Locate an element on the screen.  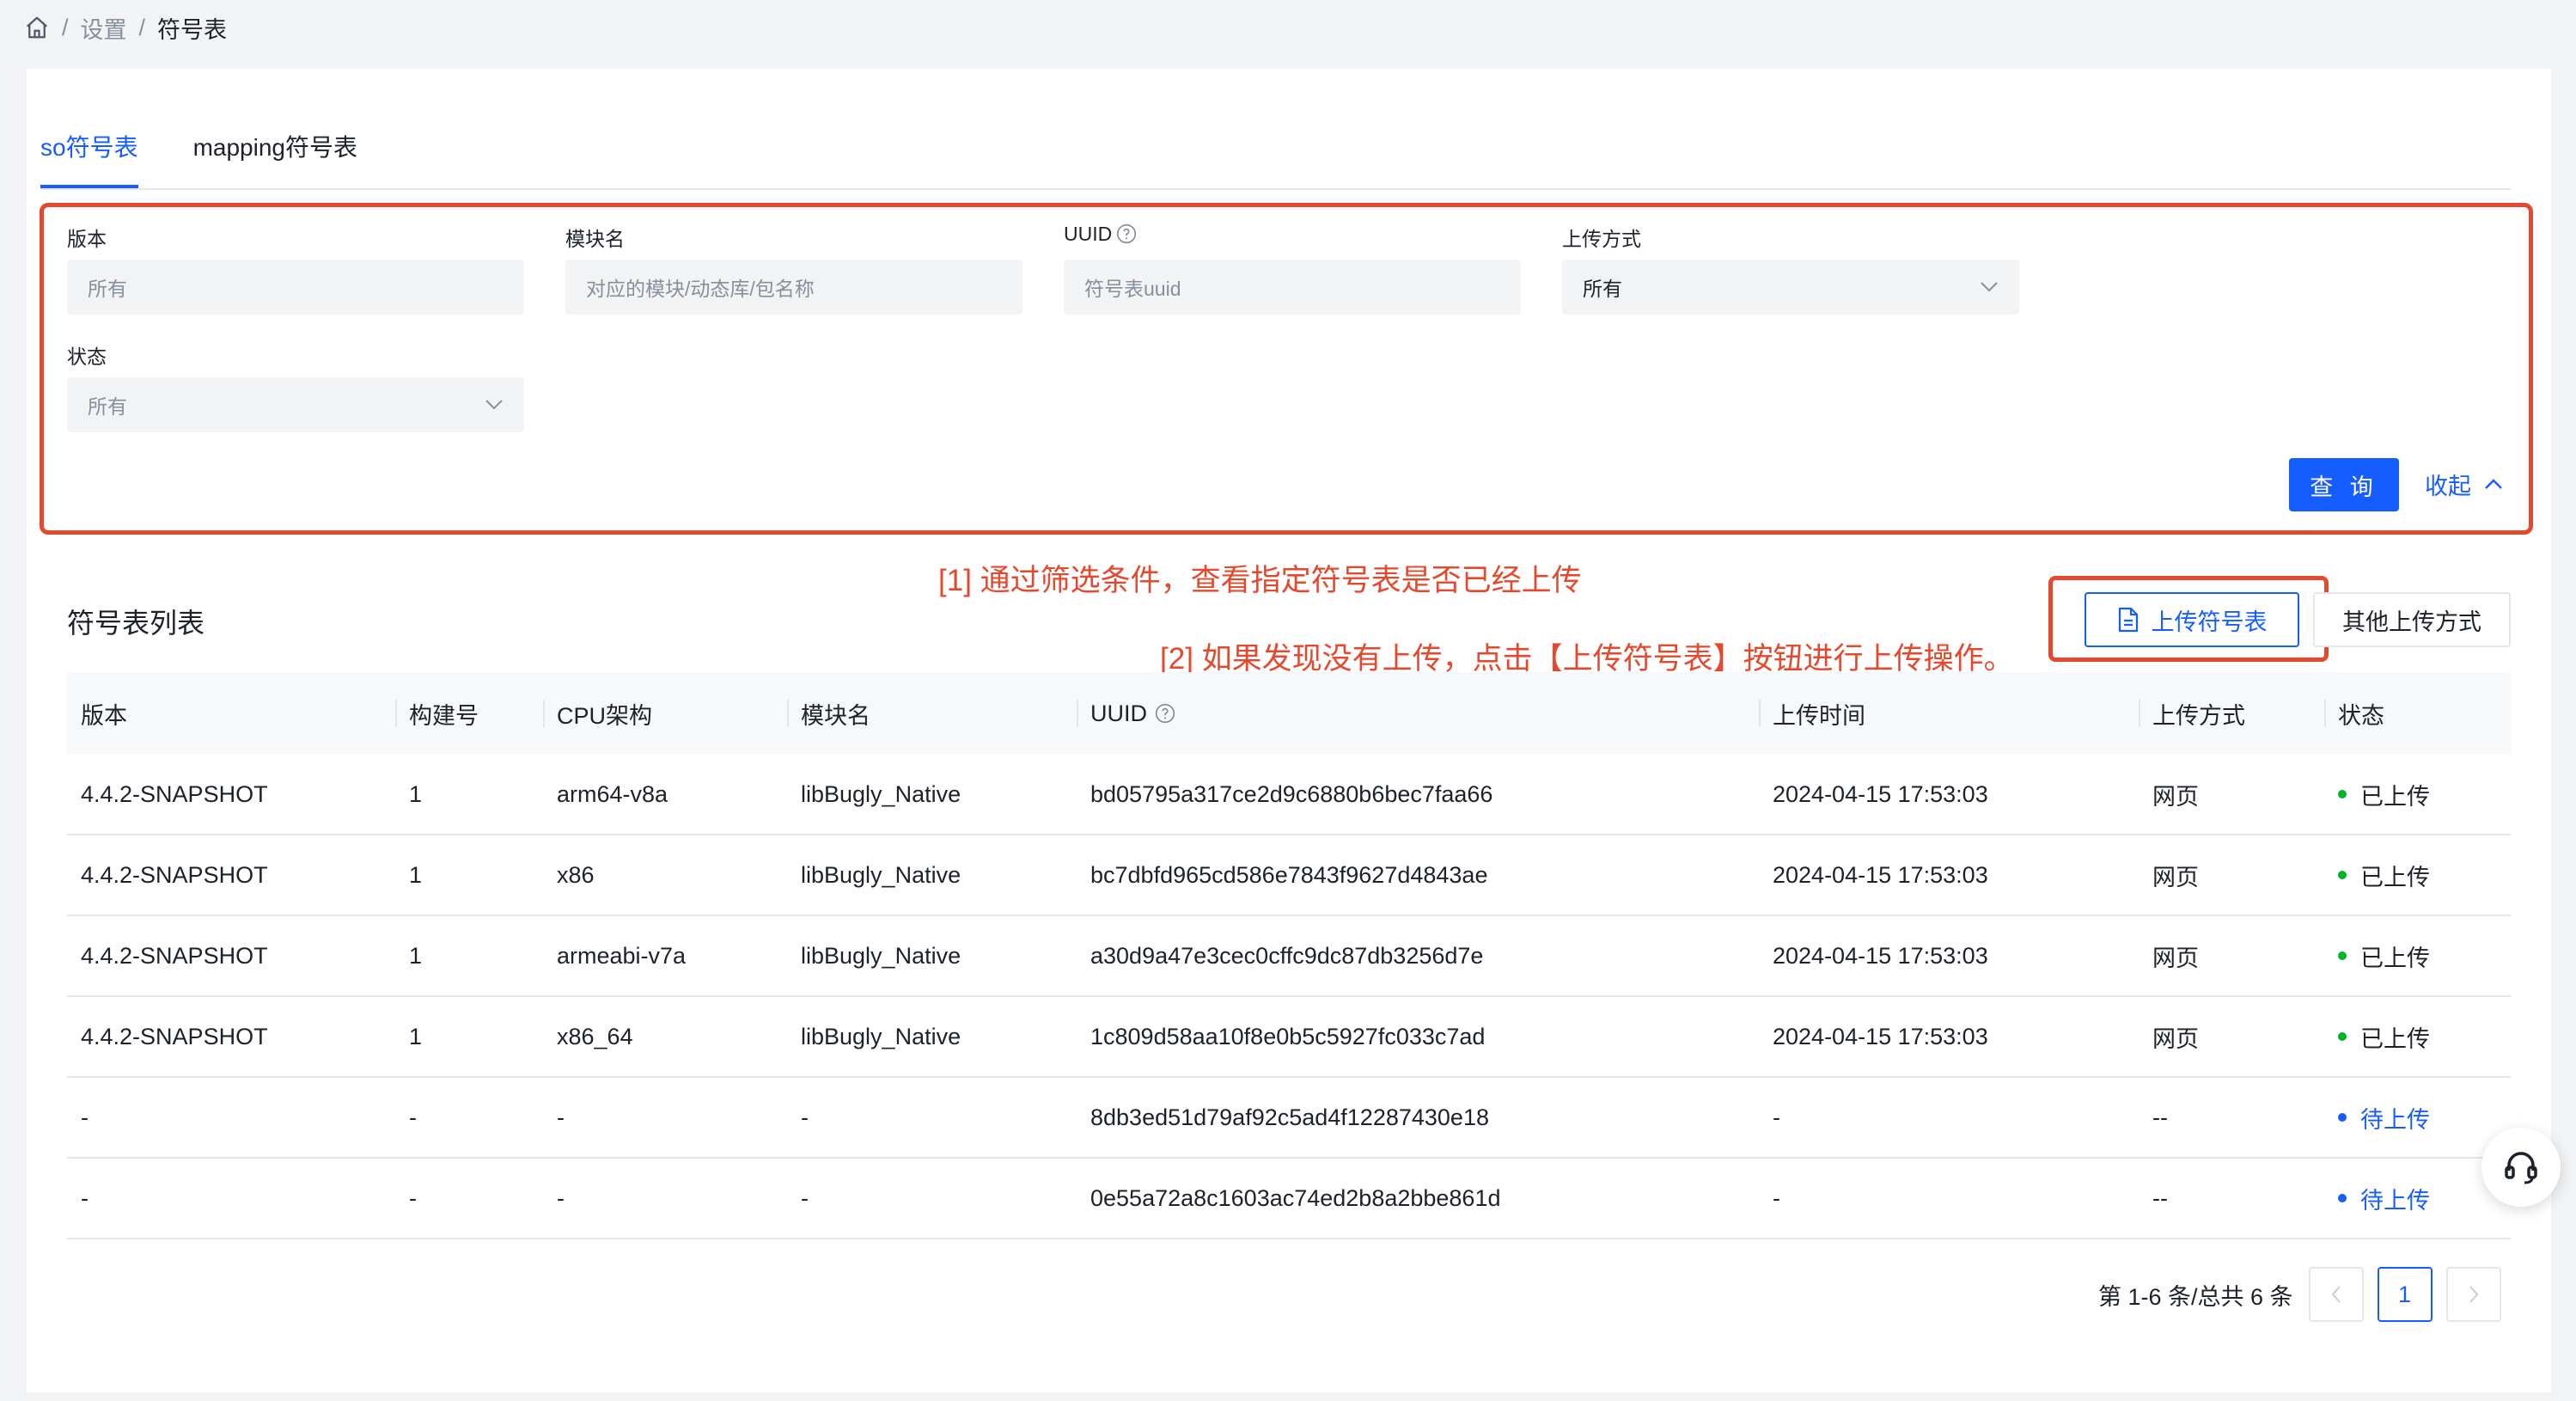
upload-symbol-button: 上传符号表 is located at coordinates (2192, 619).